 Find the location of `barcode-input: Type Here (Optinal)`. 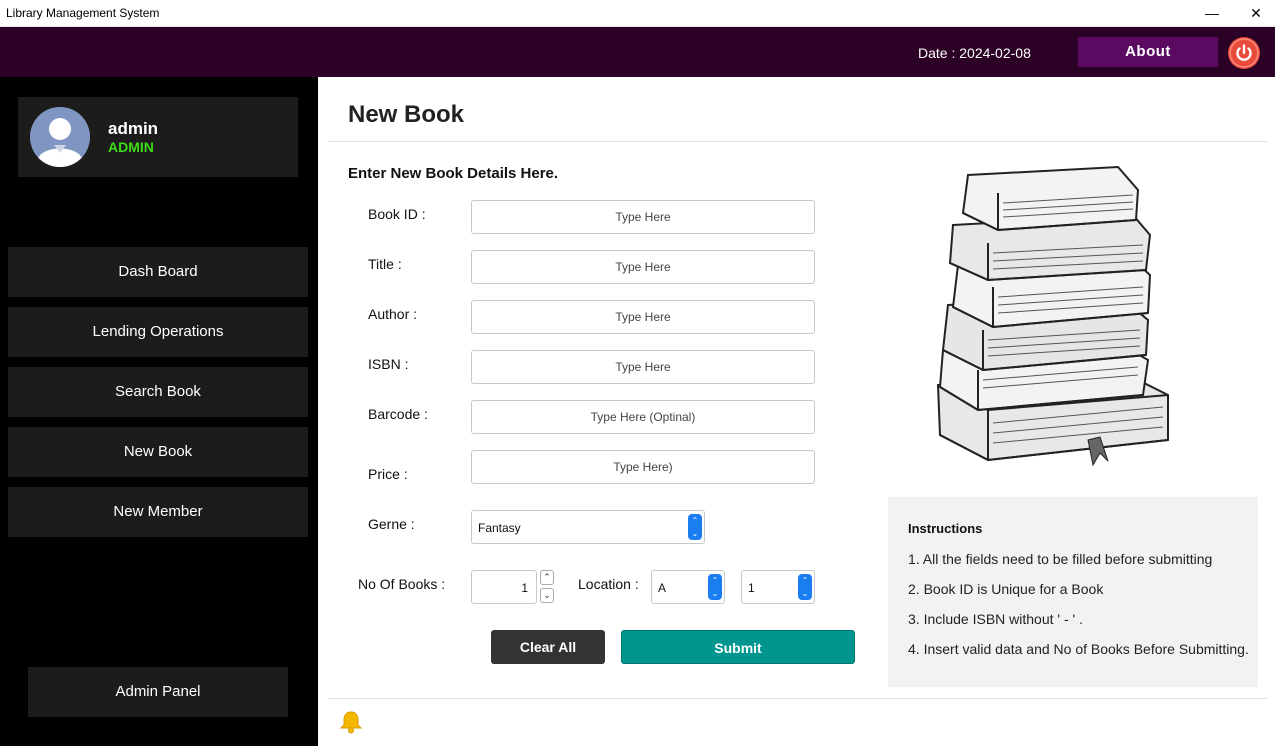

barcode-input: Type Here (Optinal) is located at coordinates (643, 417).